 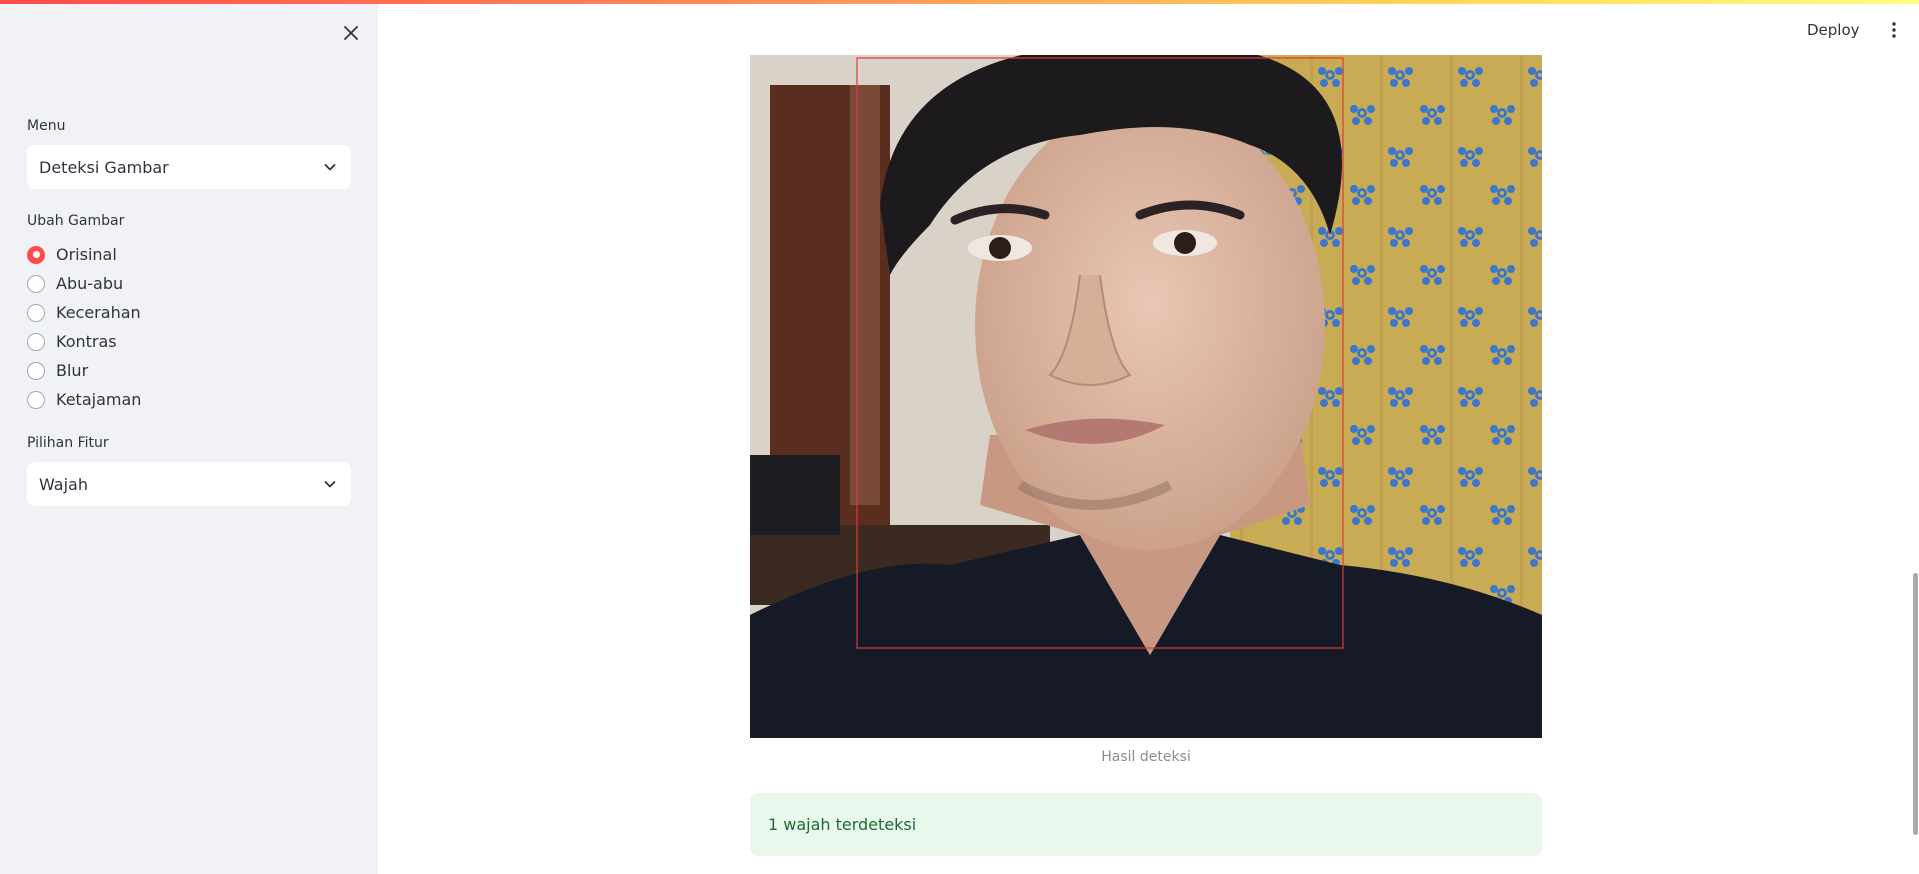 I want to click on radio-option-kecerahan: Kecerahan, so click(x=84, y=312).